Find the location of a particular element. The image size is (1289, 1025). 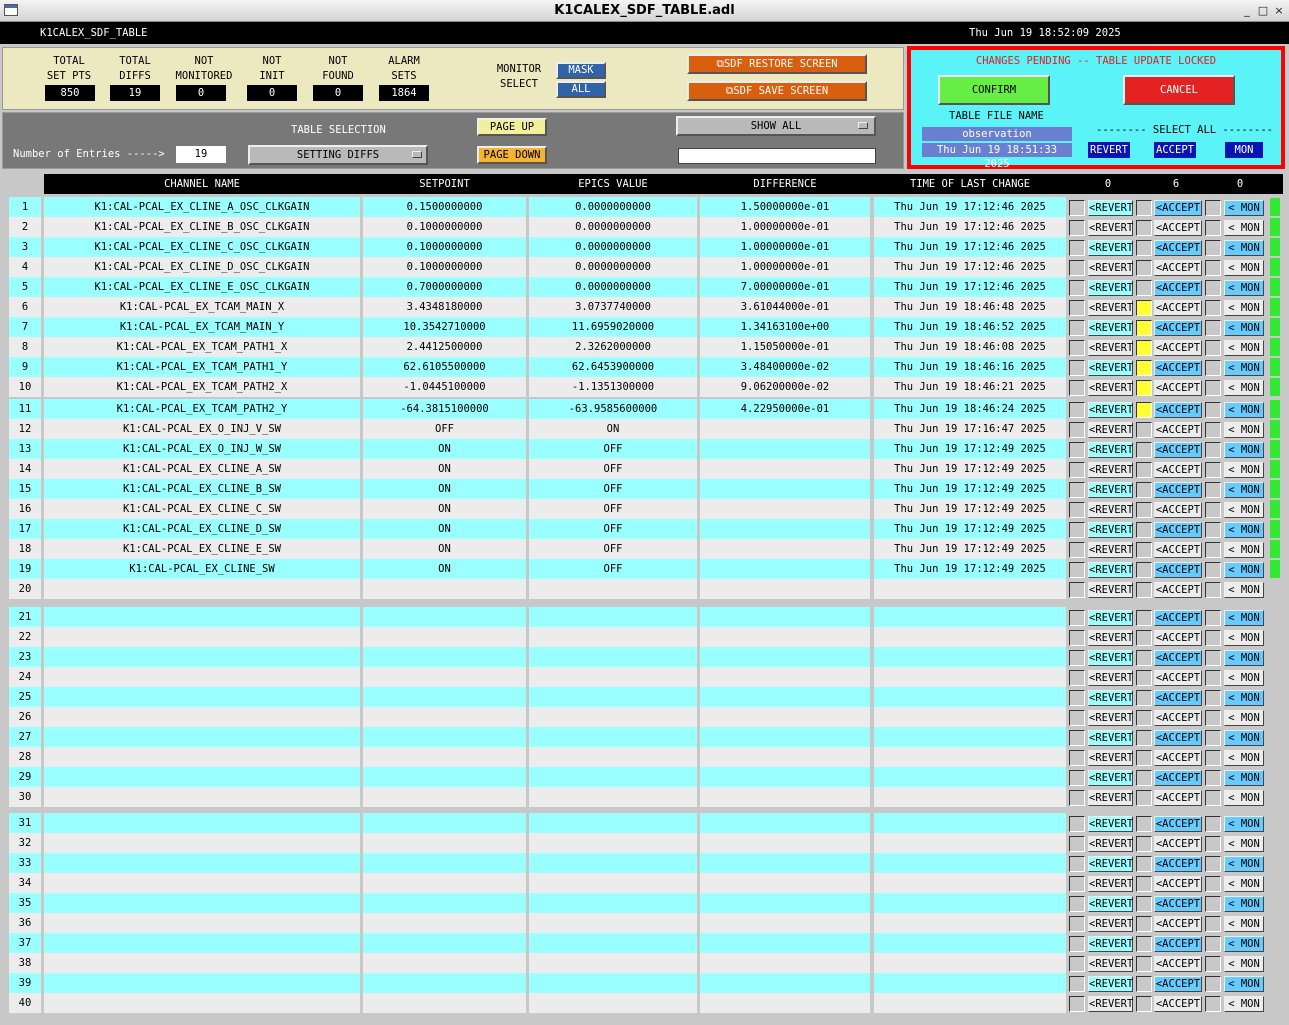

table-selection-dropdown: SETTING DIFFS is located at coordinates (338, 155).